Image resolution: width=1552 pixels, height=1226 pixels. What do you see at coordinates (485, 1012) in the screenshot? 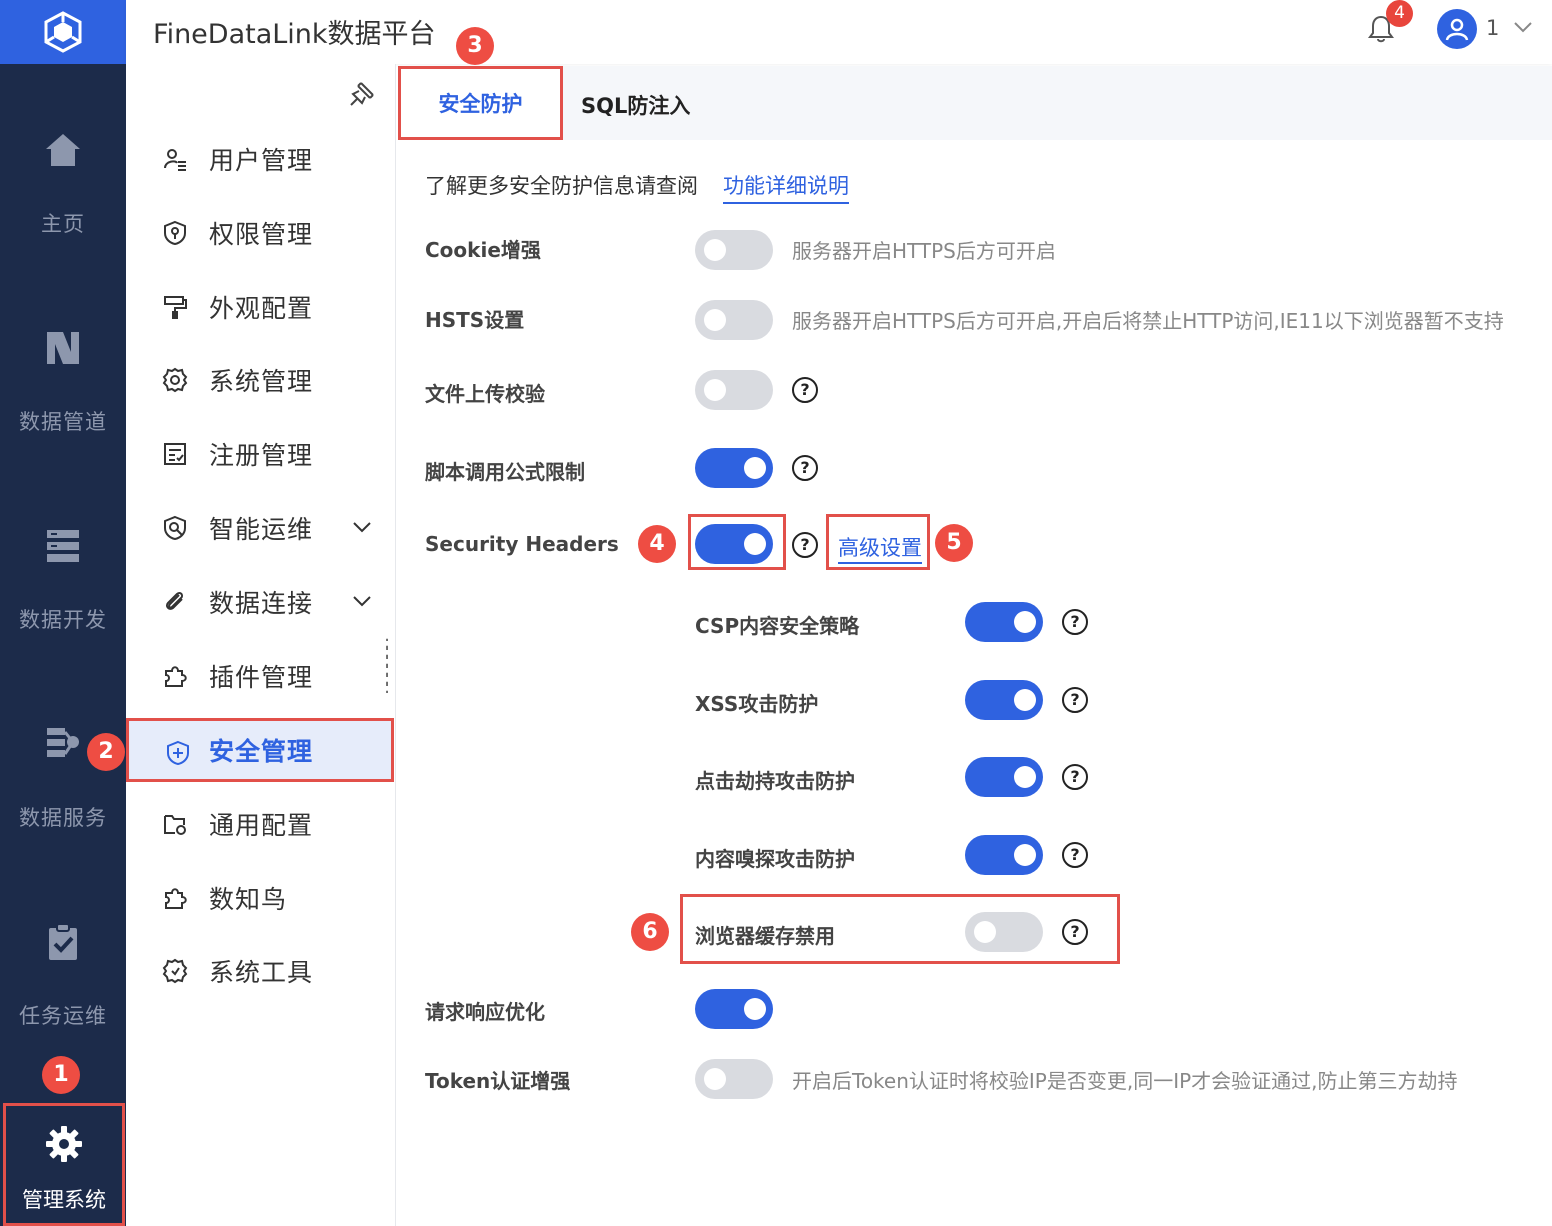
I see `response-opt-label: 请求响应优化` at bounding box center [485, 1012].